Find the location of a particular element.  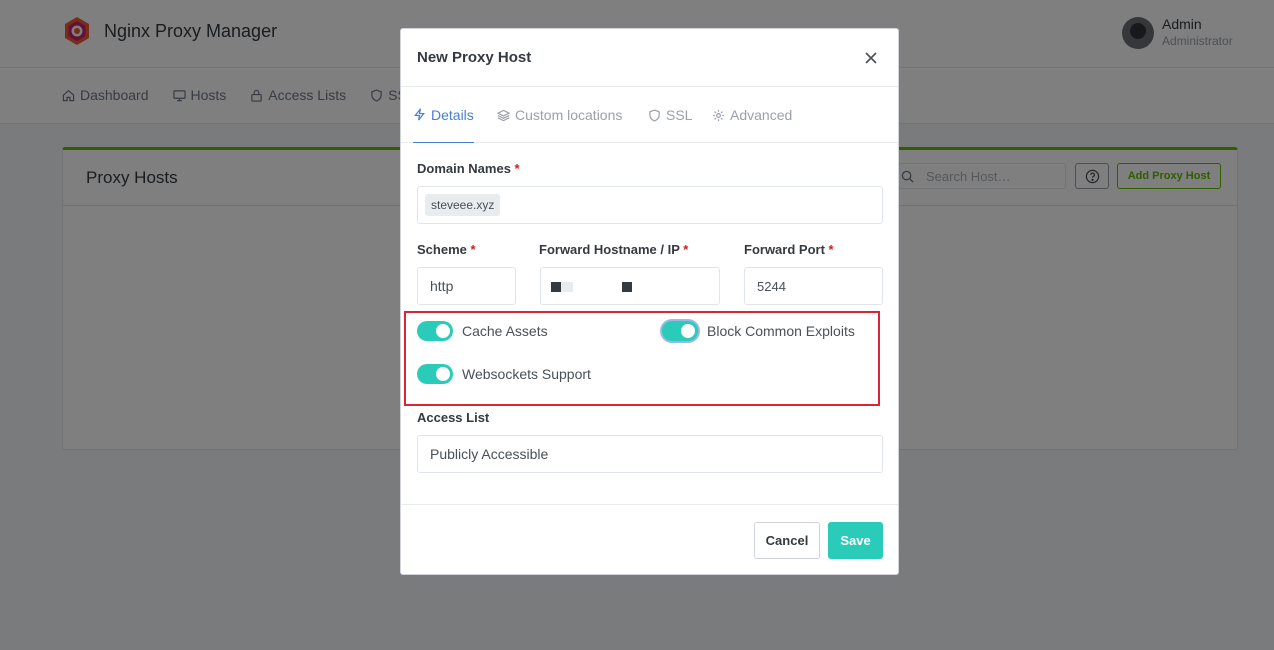

shield-icon is located at coordinates (654, 115).